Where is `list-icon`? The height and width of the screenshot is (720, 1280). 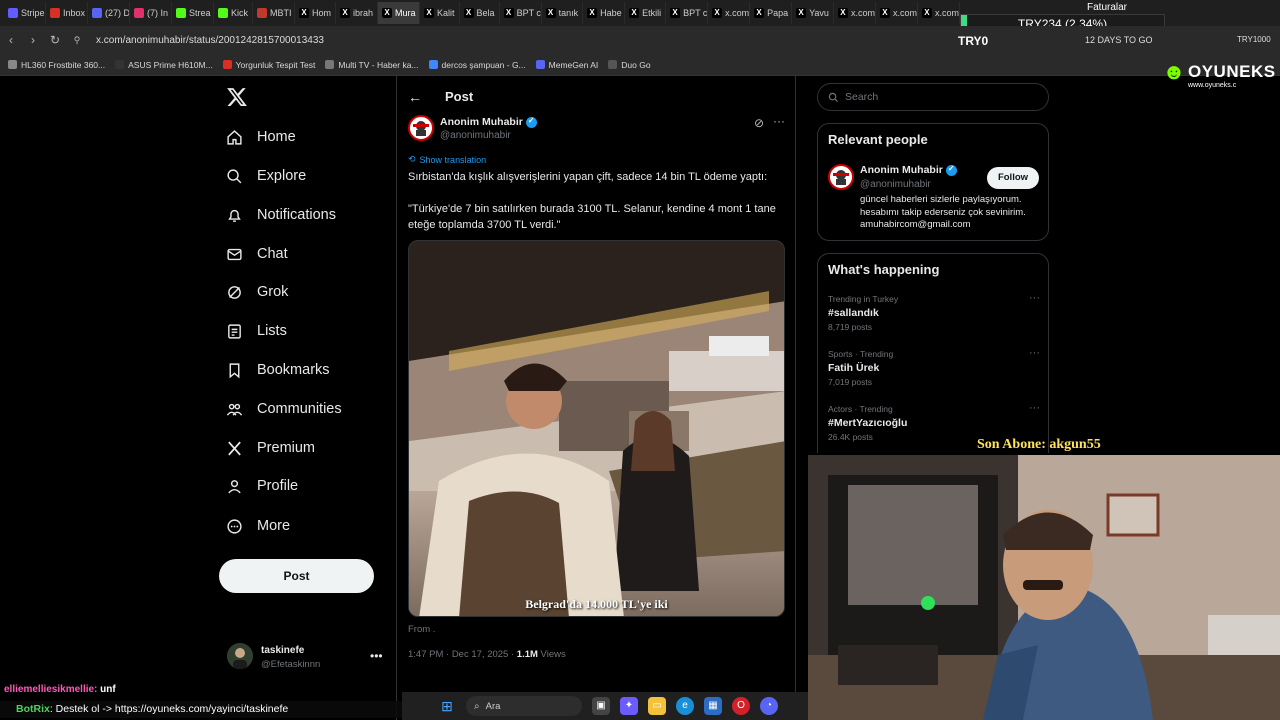 list-icon is located at coordinates (234, 331).